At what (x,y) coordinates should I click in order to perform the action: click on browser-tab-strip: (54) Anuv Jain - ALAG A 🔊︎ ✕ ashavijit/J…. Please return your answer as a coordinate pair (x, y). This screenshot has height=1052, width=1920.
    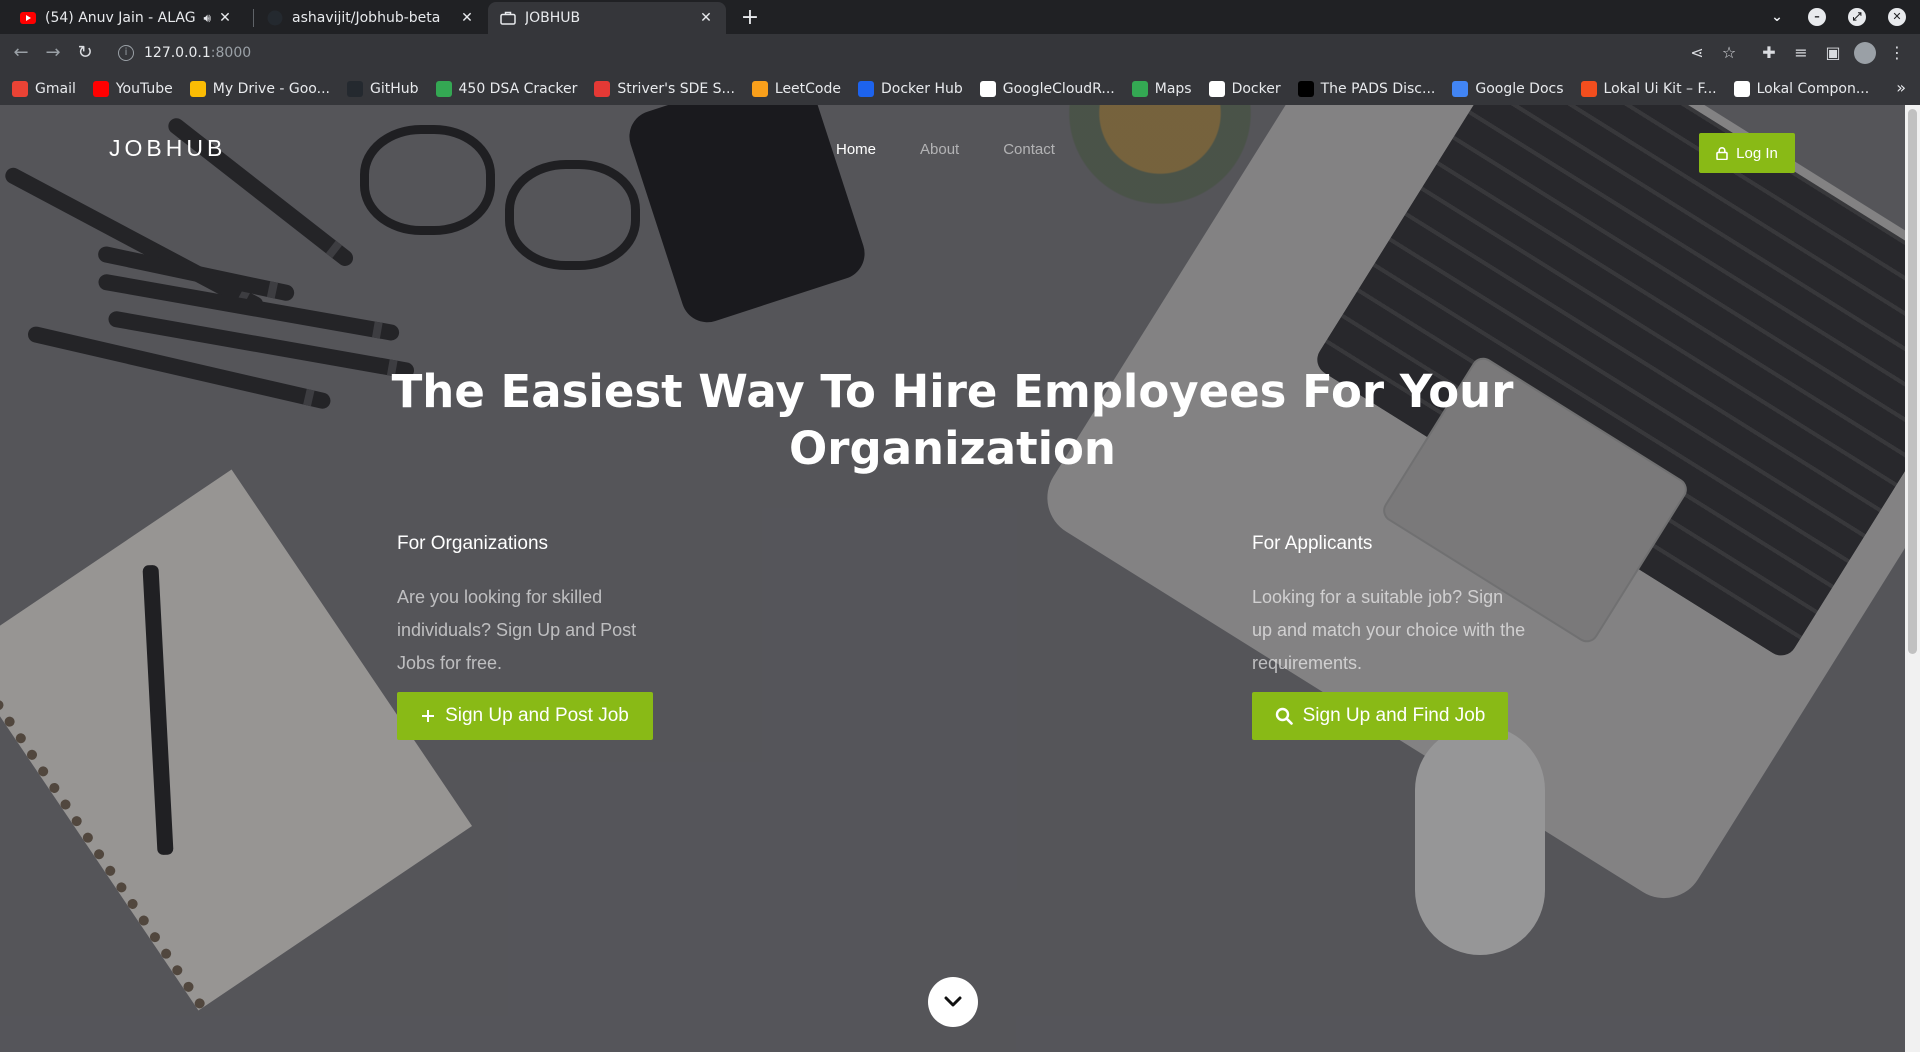
    Looking at the image, I should click on (960, 17).